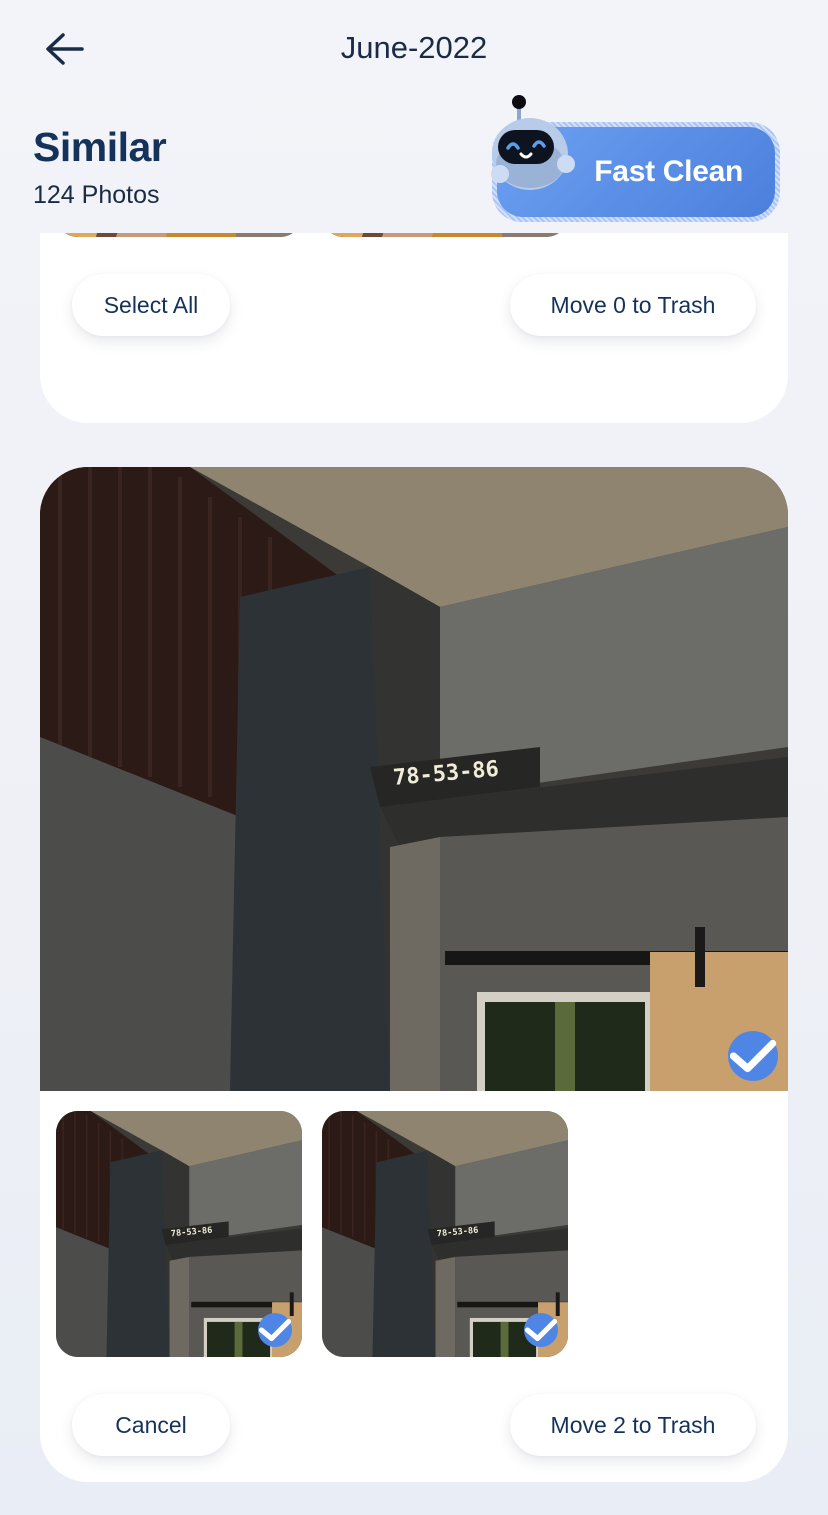 This screenshot has width=828, height=1515. What do you see at coordinates (633, 305) in the screenshot?
I see `move-to-trash-button: Move 0 to Trash` at bounding box center [633, 305].